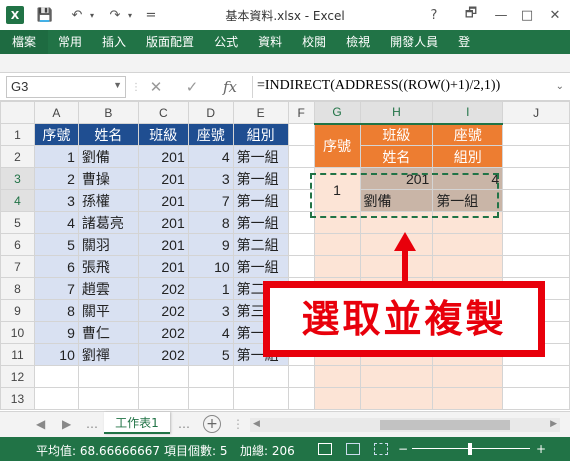 This screenshot has width=570, height=461. Describe the element at coordinates (468, 113) in the screenshot. I see `column-header: I` at that location.